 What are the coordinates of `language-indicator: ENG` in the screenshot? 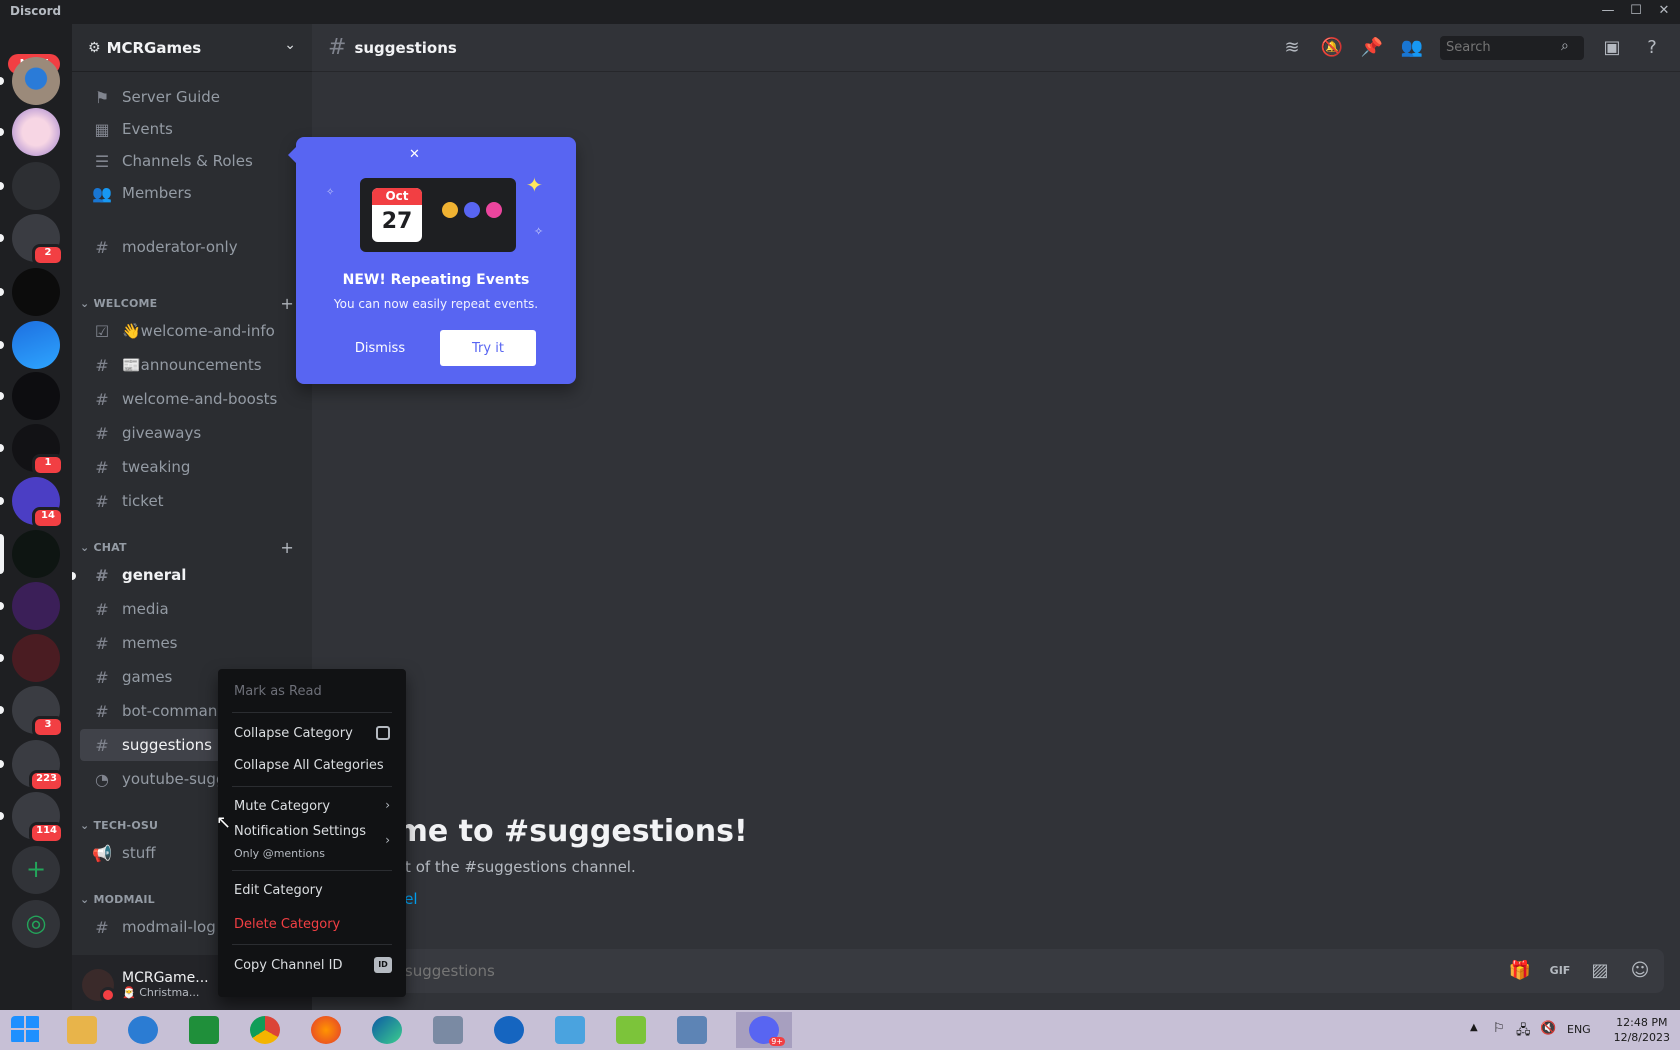 It's located at (1579, 1029).